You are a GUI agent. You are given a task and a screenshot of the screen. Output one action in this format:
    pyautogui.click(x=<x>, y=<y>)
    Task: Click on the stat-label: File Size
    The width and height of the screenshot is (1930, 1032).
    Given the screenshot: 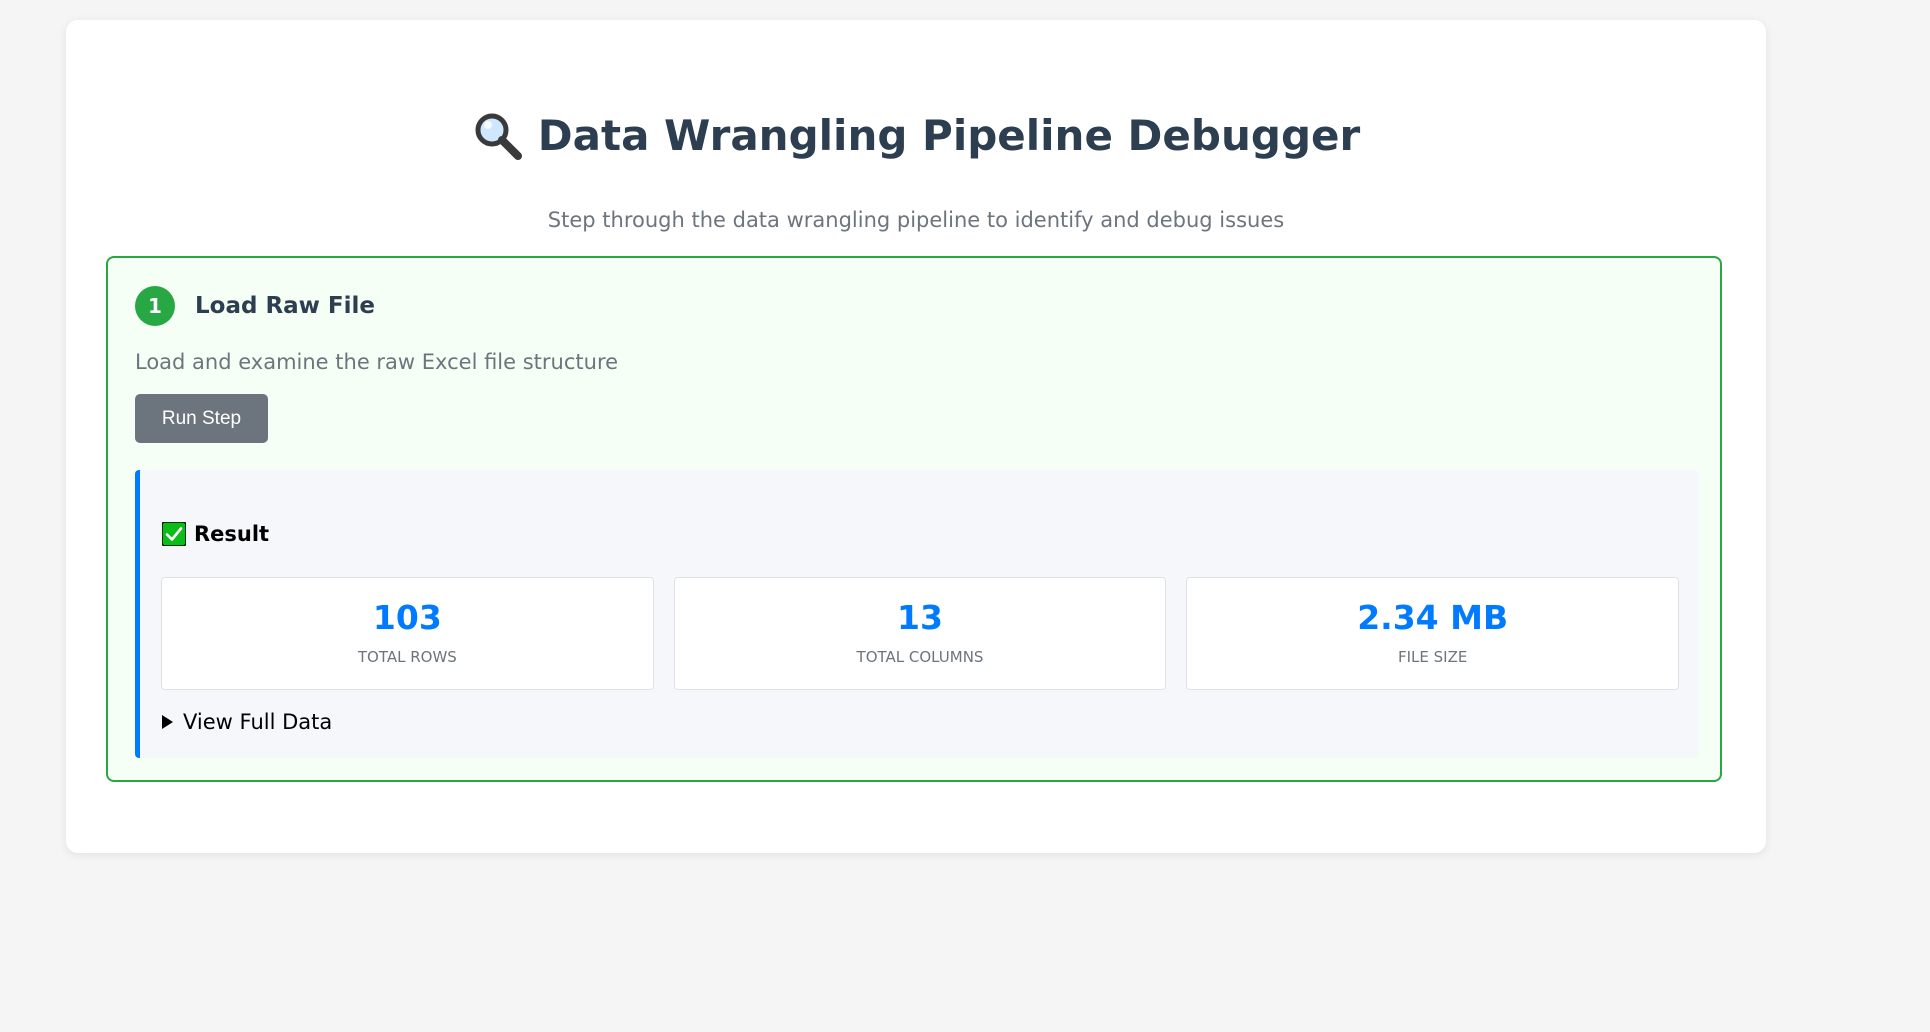 What is the action you would take?
    pyautogui.click(x=1433, y=657)
    